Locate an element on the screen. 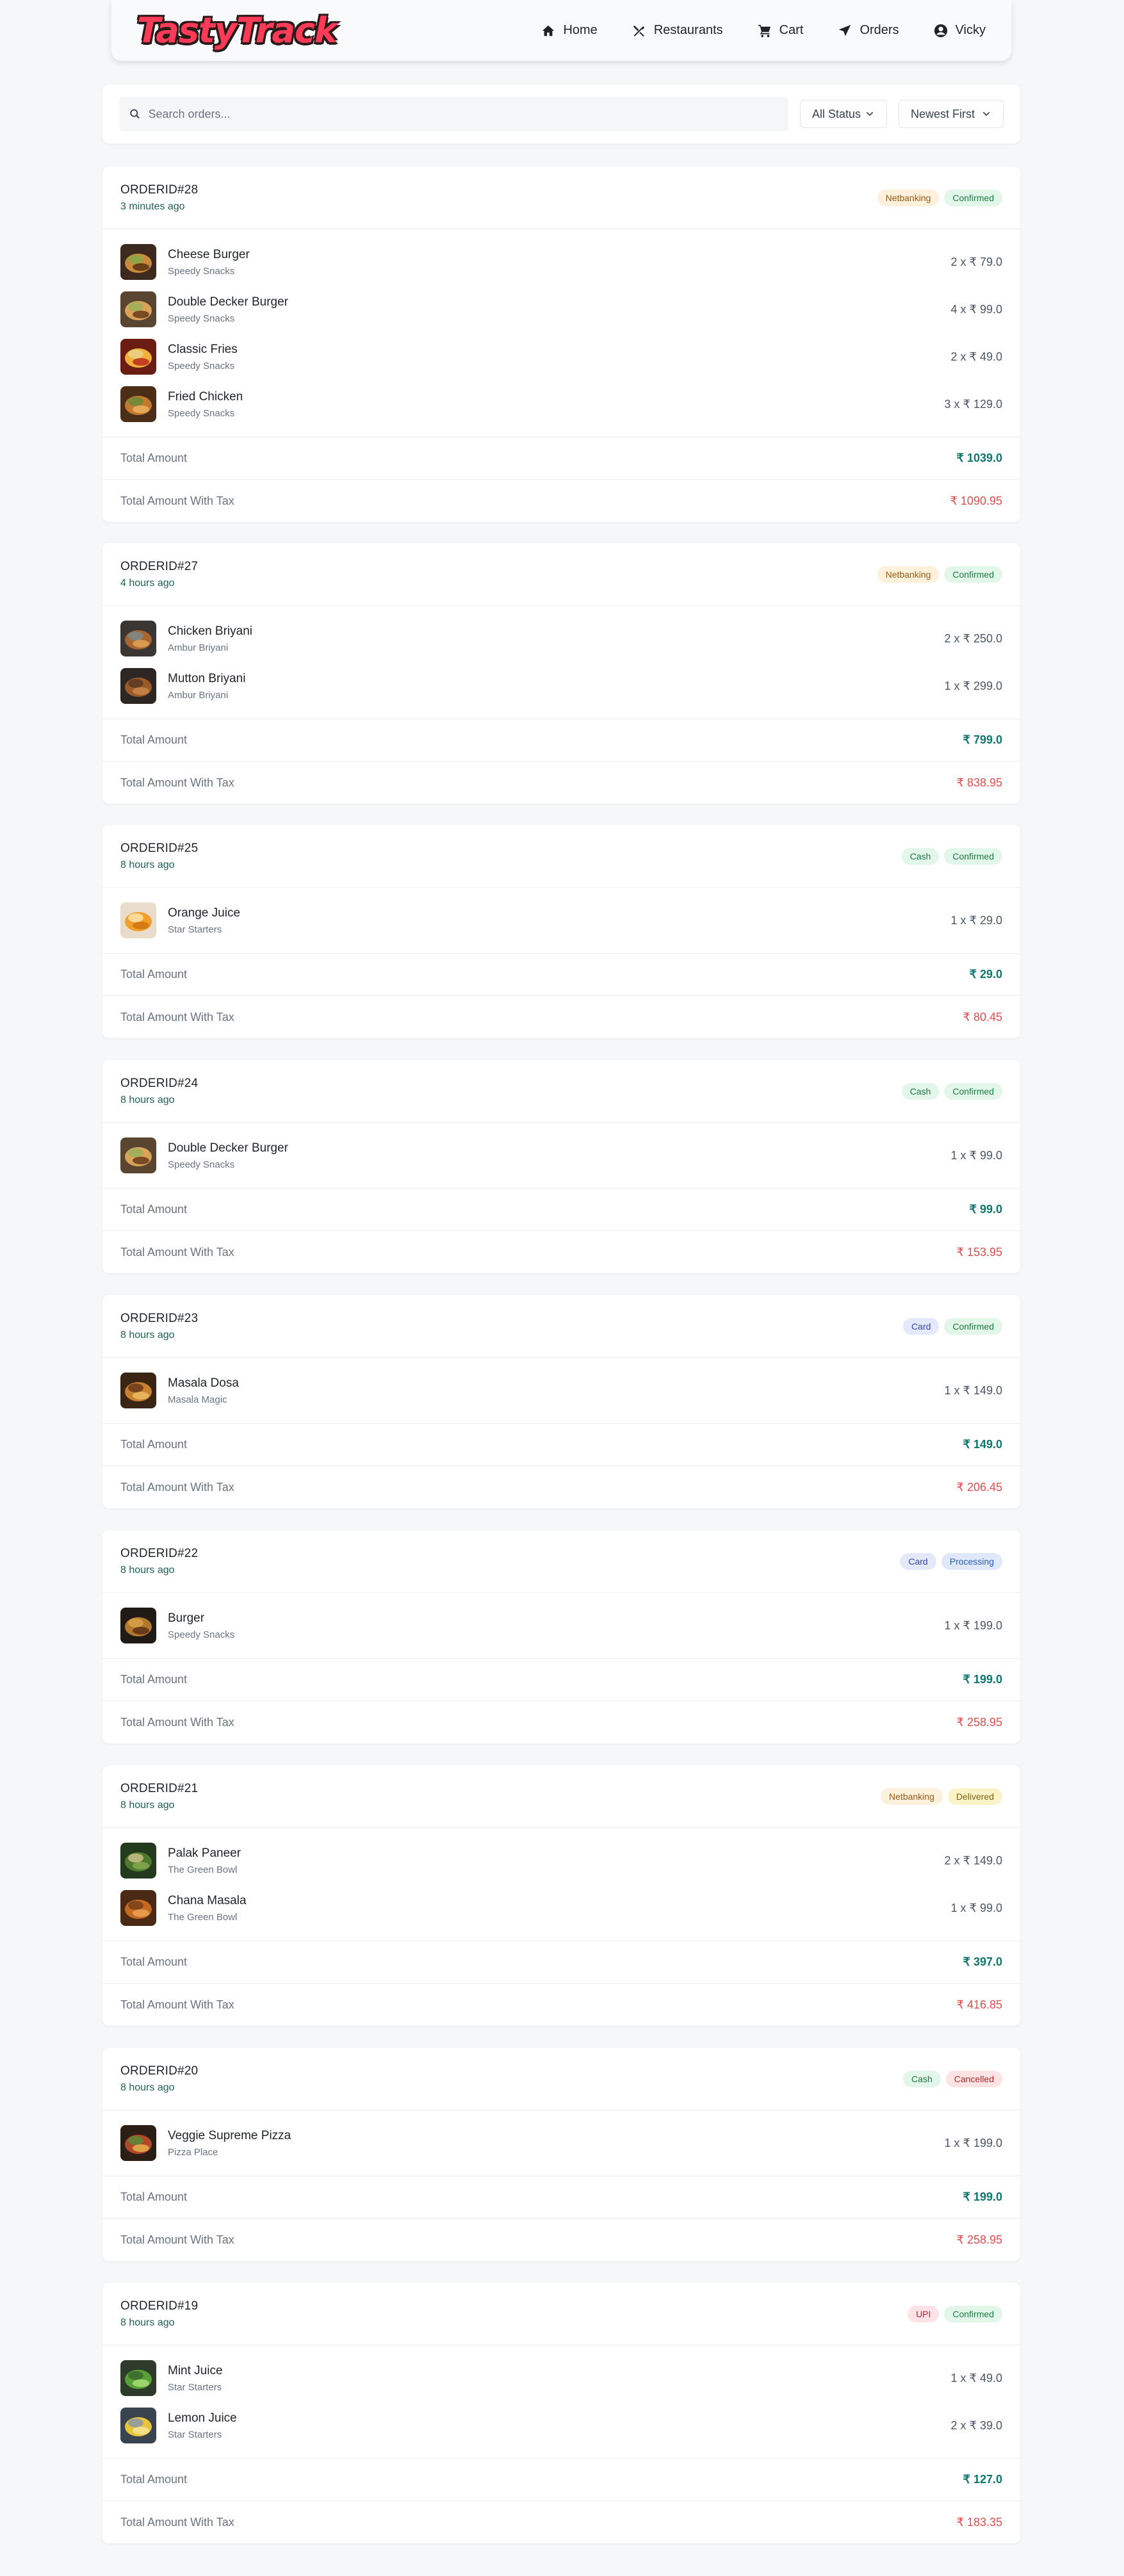  nav-cart-link: Cart is located at coordinates (781, 30).